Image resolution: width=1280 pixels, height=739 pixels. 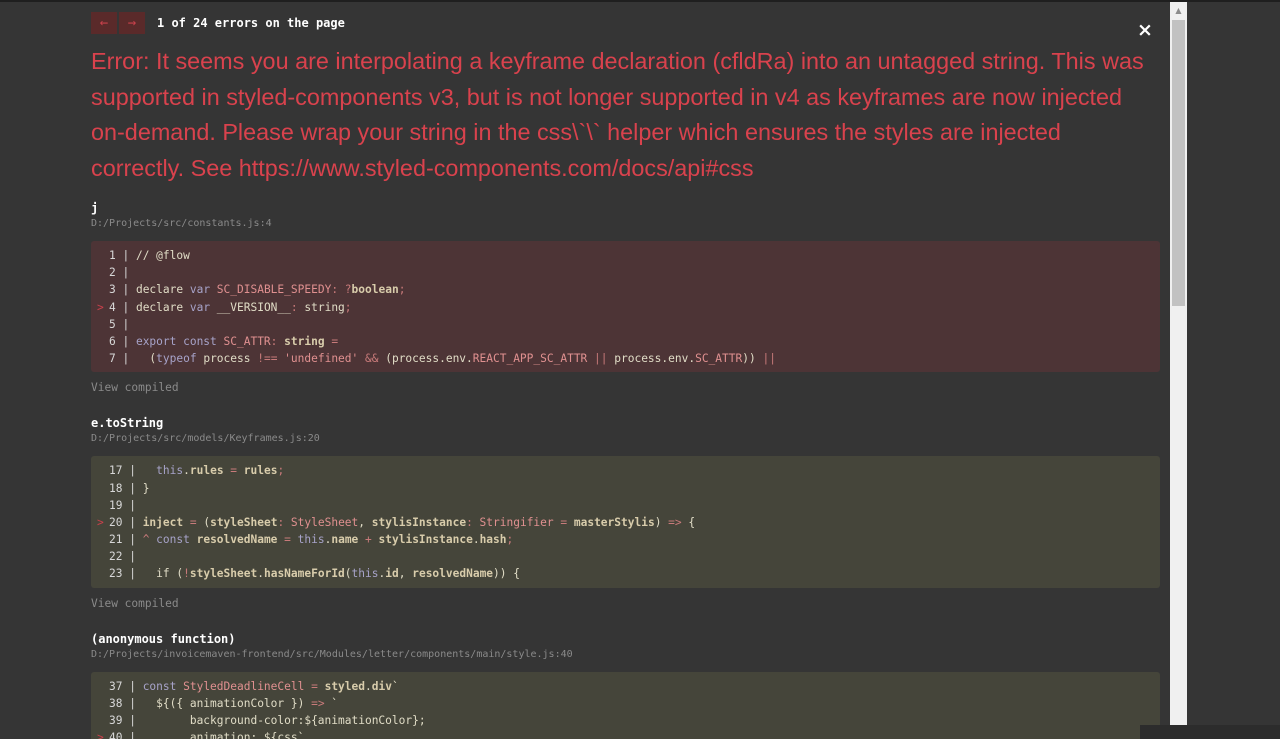 I want to click on code-token: animation: ${css`, so click(x=223, y=735).